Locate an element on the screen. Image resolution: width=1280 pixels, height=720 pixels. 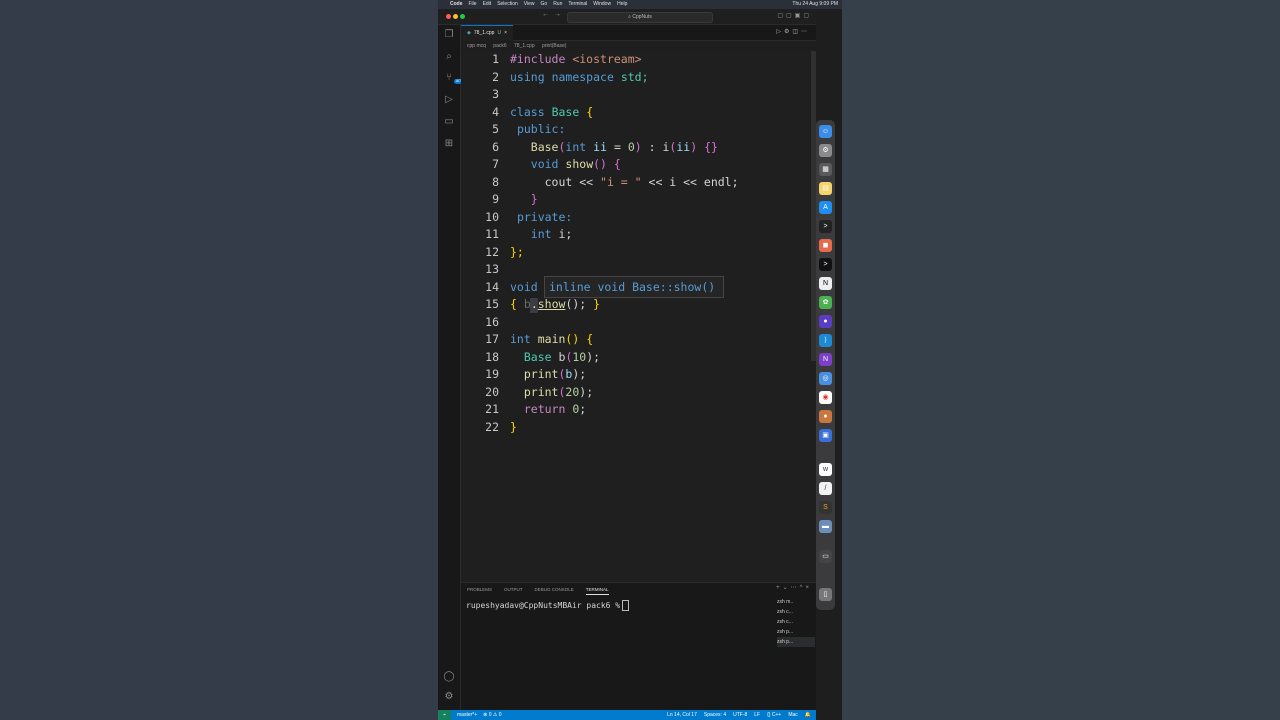
menu-go: Go is located at coordinates (544, 4).